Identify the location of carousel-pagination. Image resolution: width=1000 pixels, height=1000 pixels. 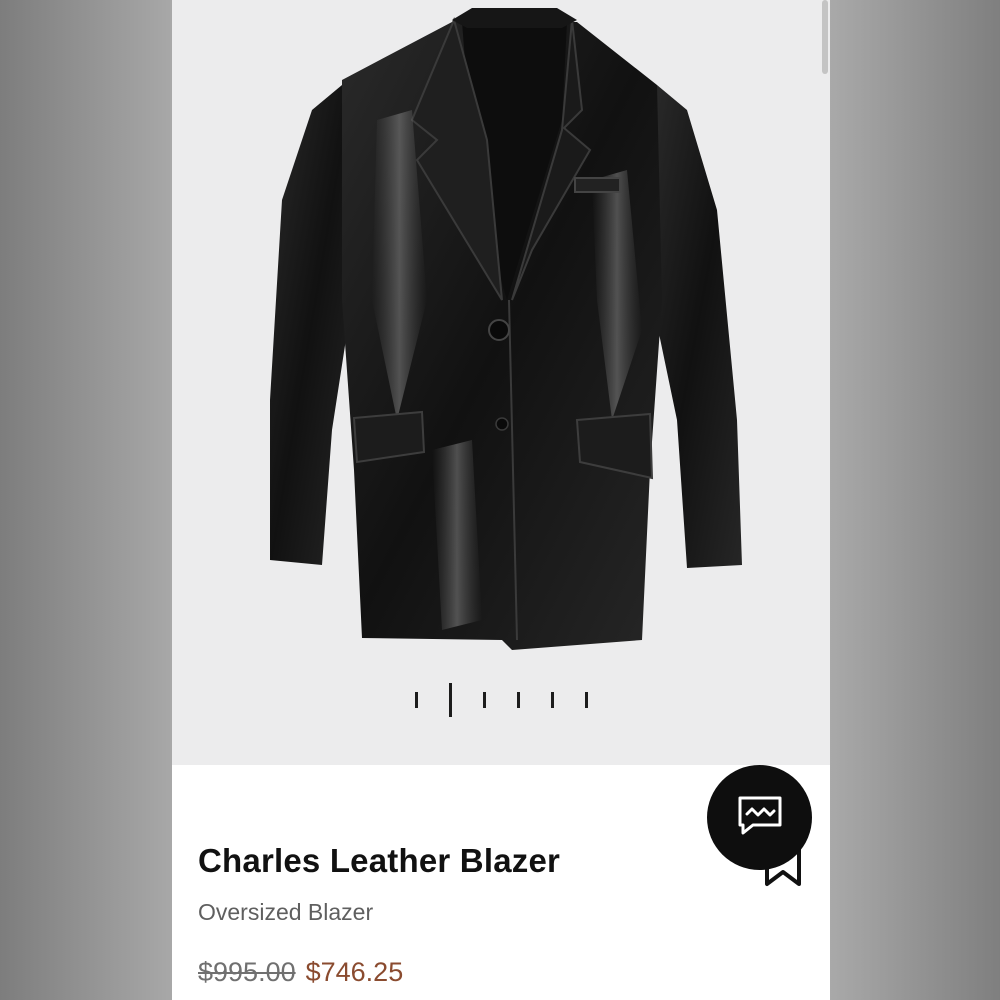
(503, 701).